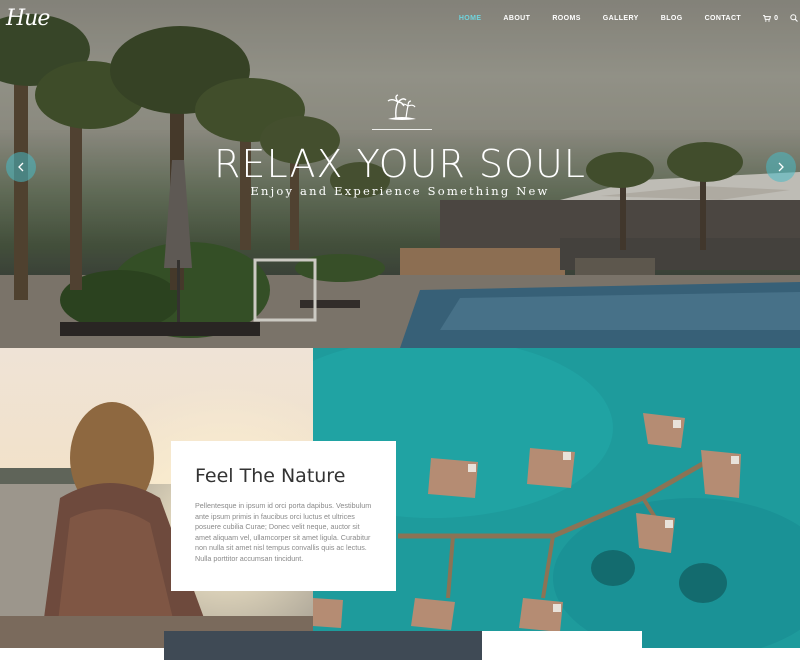 This screenshot has height=660, width=800. Describe the element at coordinates (470, 18) in the screenshot. I see `nav-home: HOME` at that location.